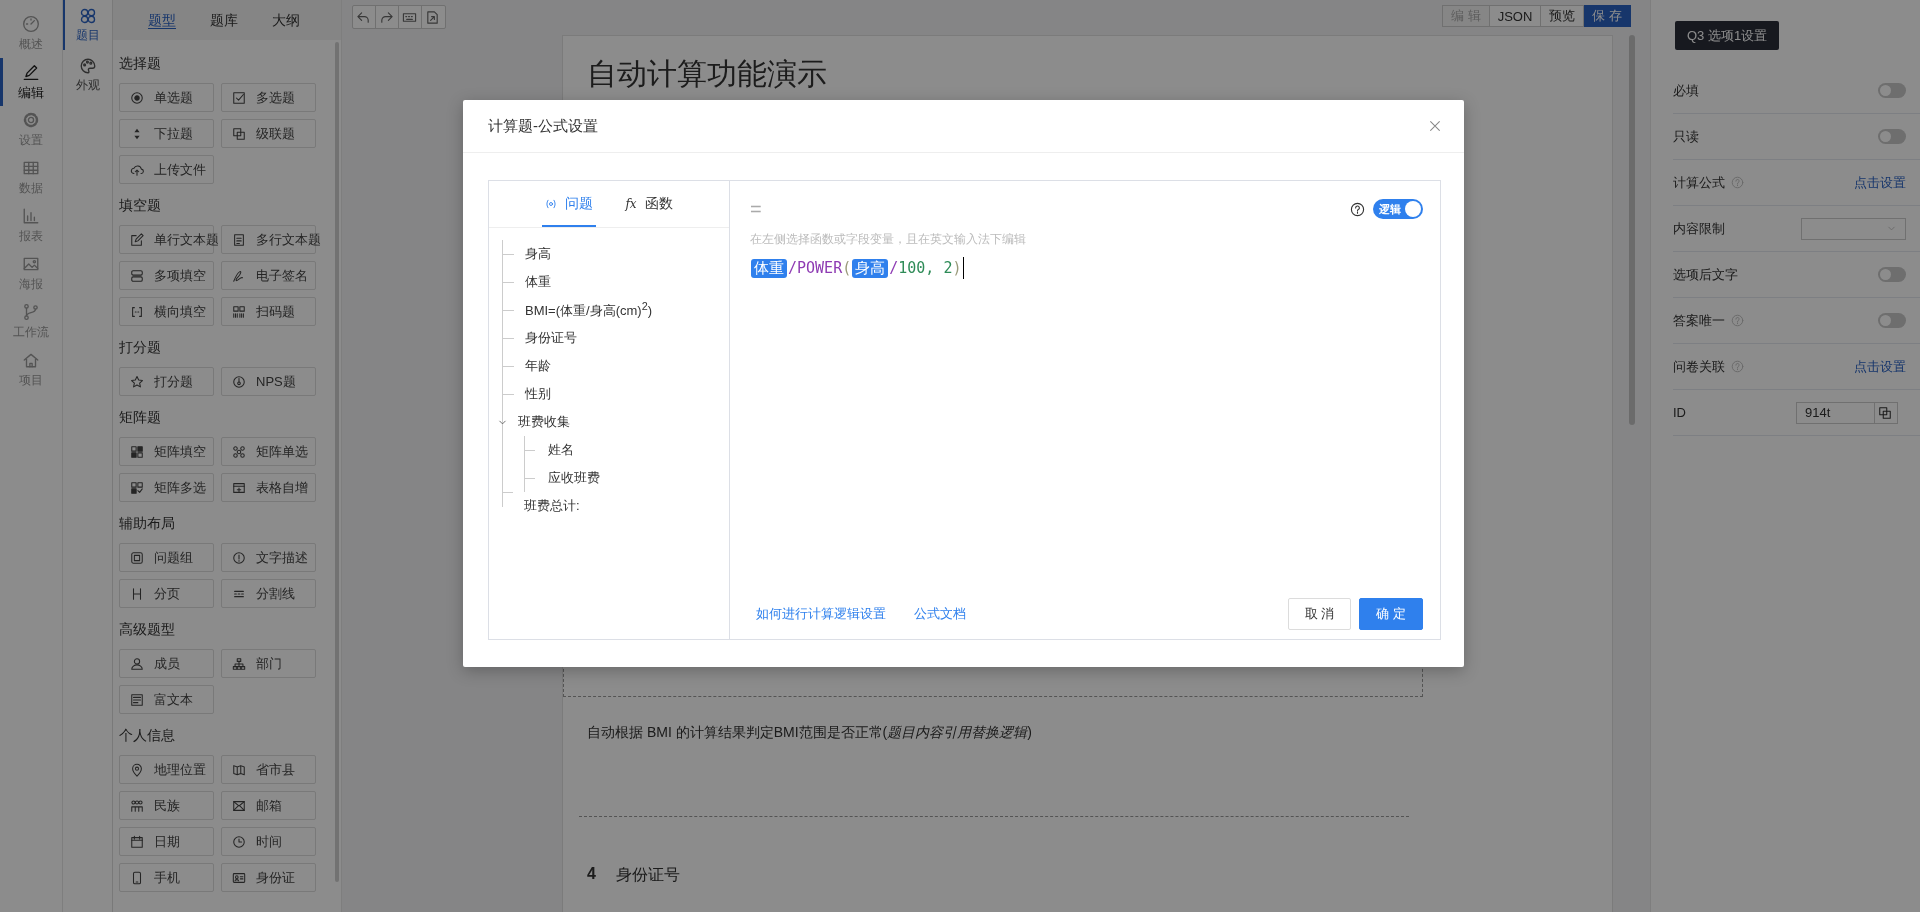 This screenshot has width=1920, height=912. I want to click on tree-item: 体重, so click(538, 282).